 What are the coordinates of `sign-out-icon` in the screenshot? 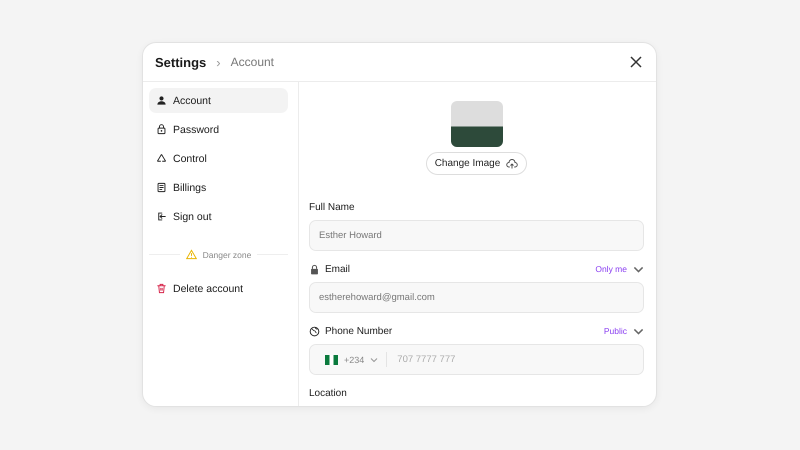 It's located at (161, 216).